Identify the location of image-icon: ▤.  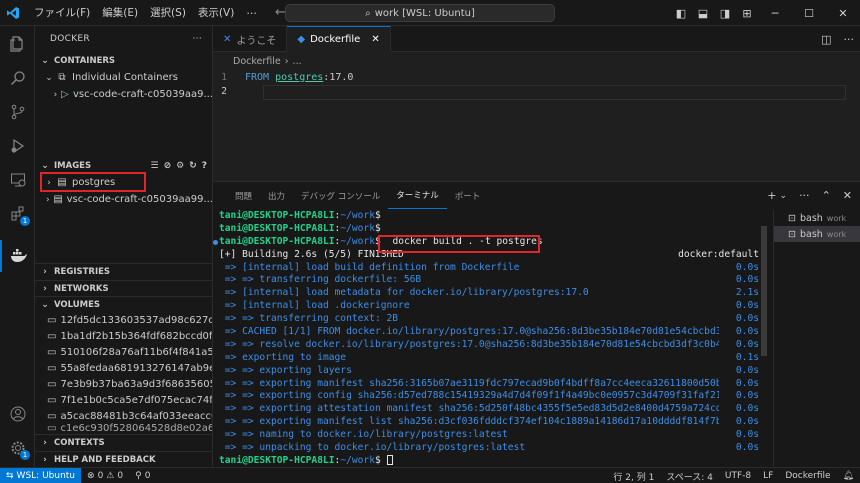
(58, 199).